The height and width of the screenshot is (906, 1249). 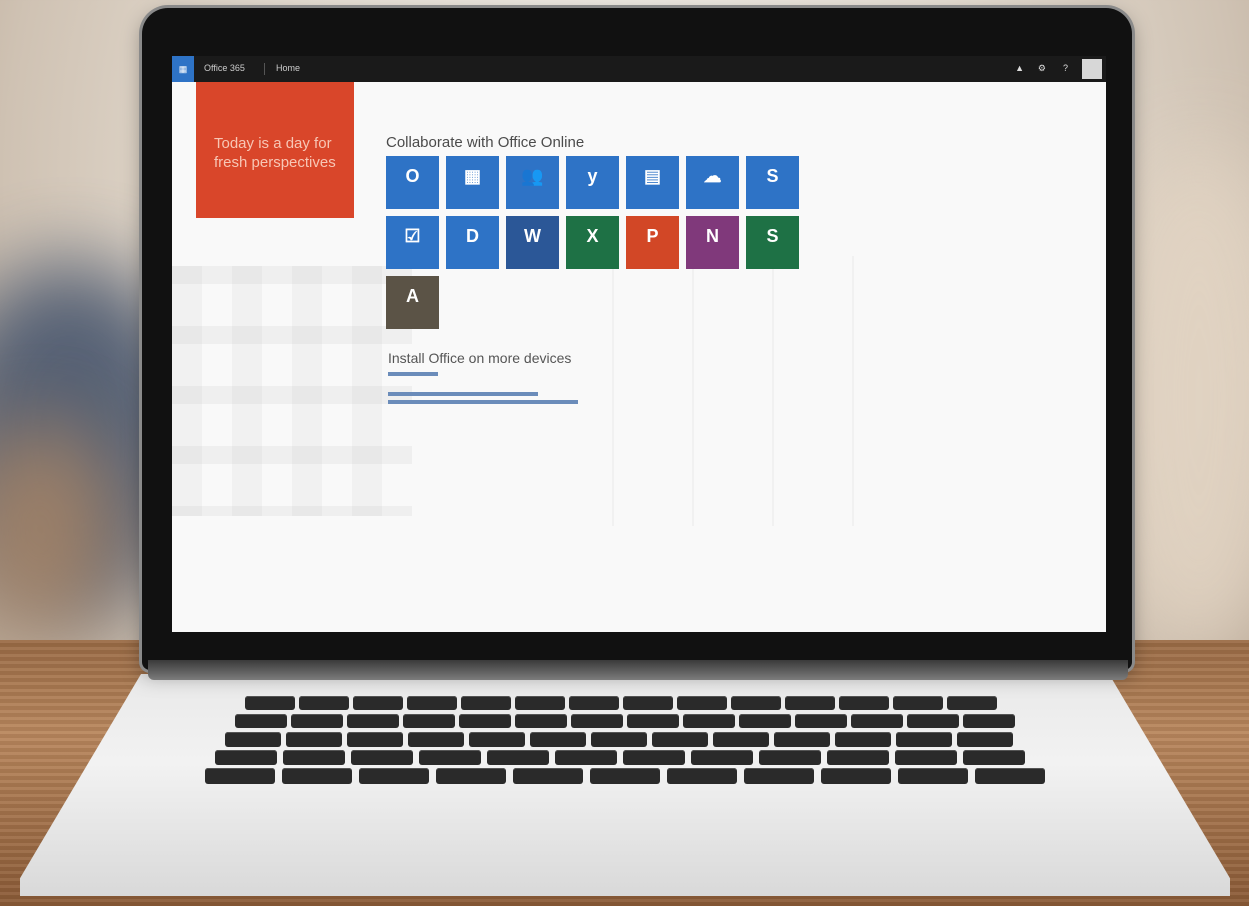 I want to click on background-watermark-right, so click(x=742, y=391).